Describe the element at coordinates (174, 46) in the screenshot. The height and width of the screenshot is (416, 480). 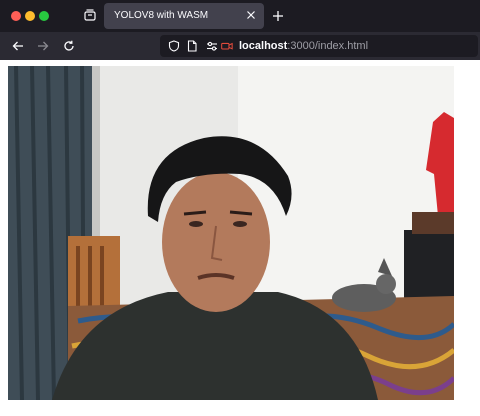
I see `shield-icon` at that location.